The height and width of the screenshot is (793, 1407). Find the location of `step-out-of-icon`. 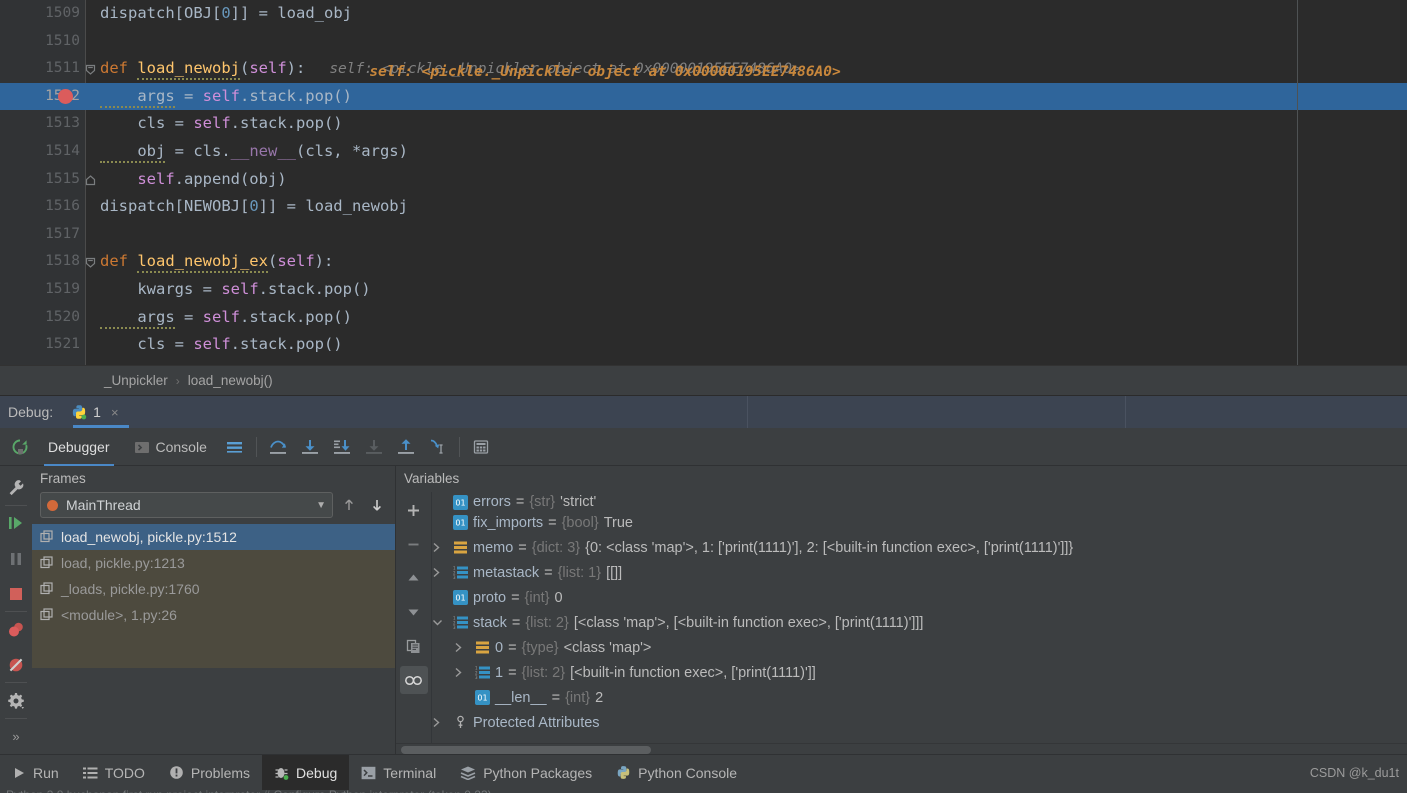

step-out-of-icon is located at coordinates (374, 447).